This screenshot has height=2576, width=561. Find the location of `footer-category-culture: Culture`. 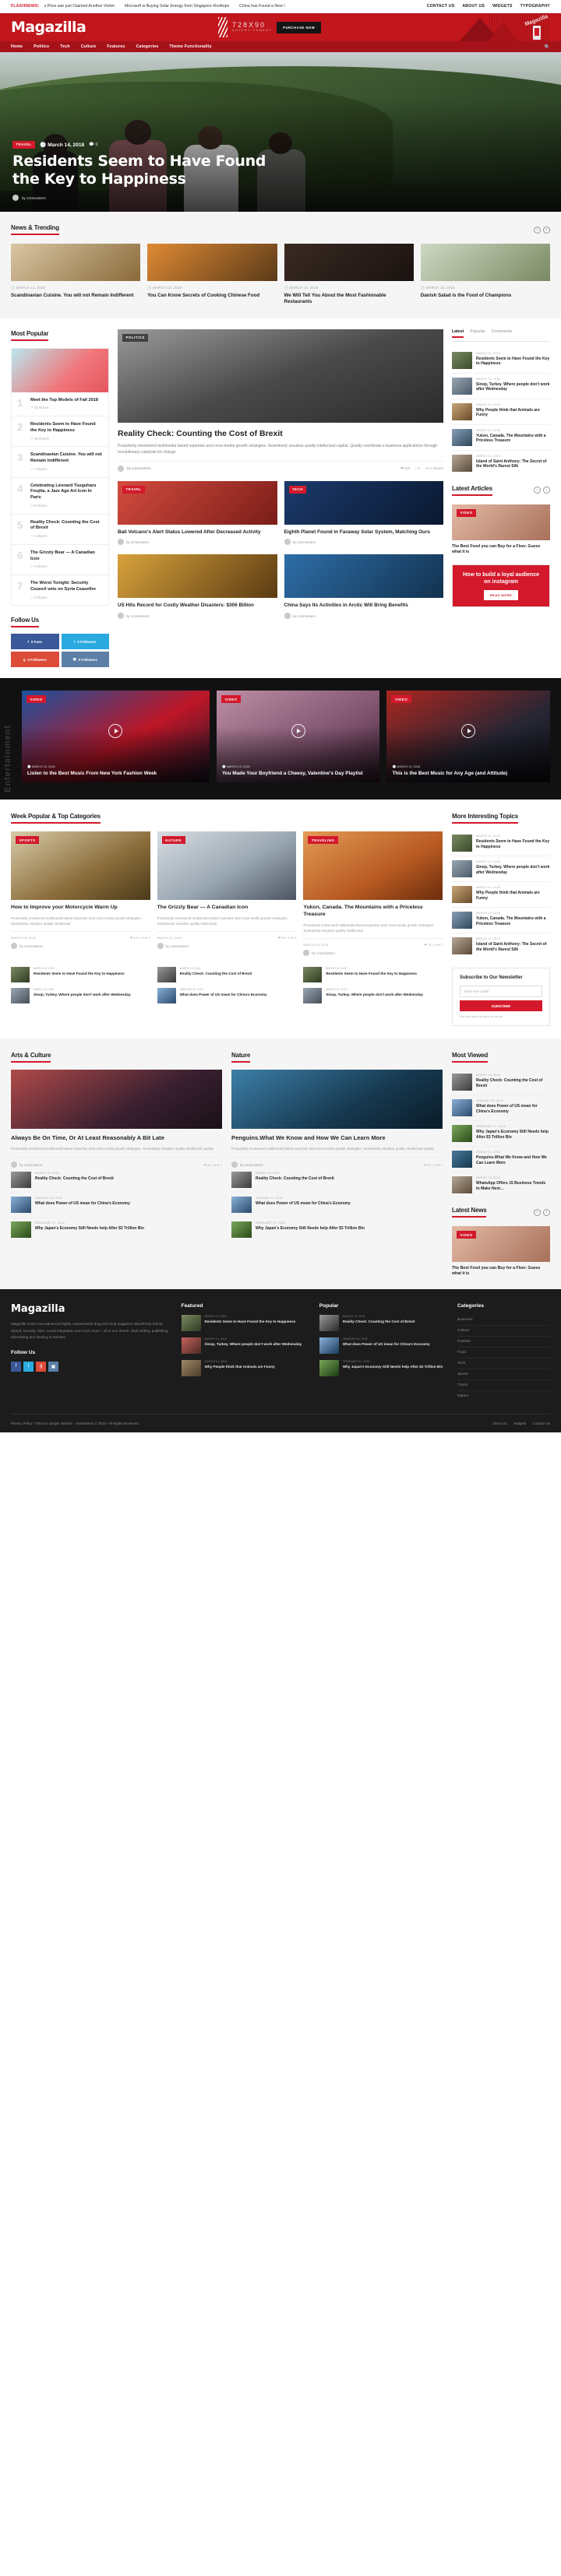

footer-category-culture: Culture is located at coordinates (504, 1332).